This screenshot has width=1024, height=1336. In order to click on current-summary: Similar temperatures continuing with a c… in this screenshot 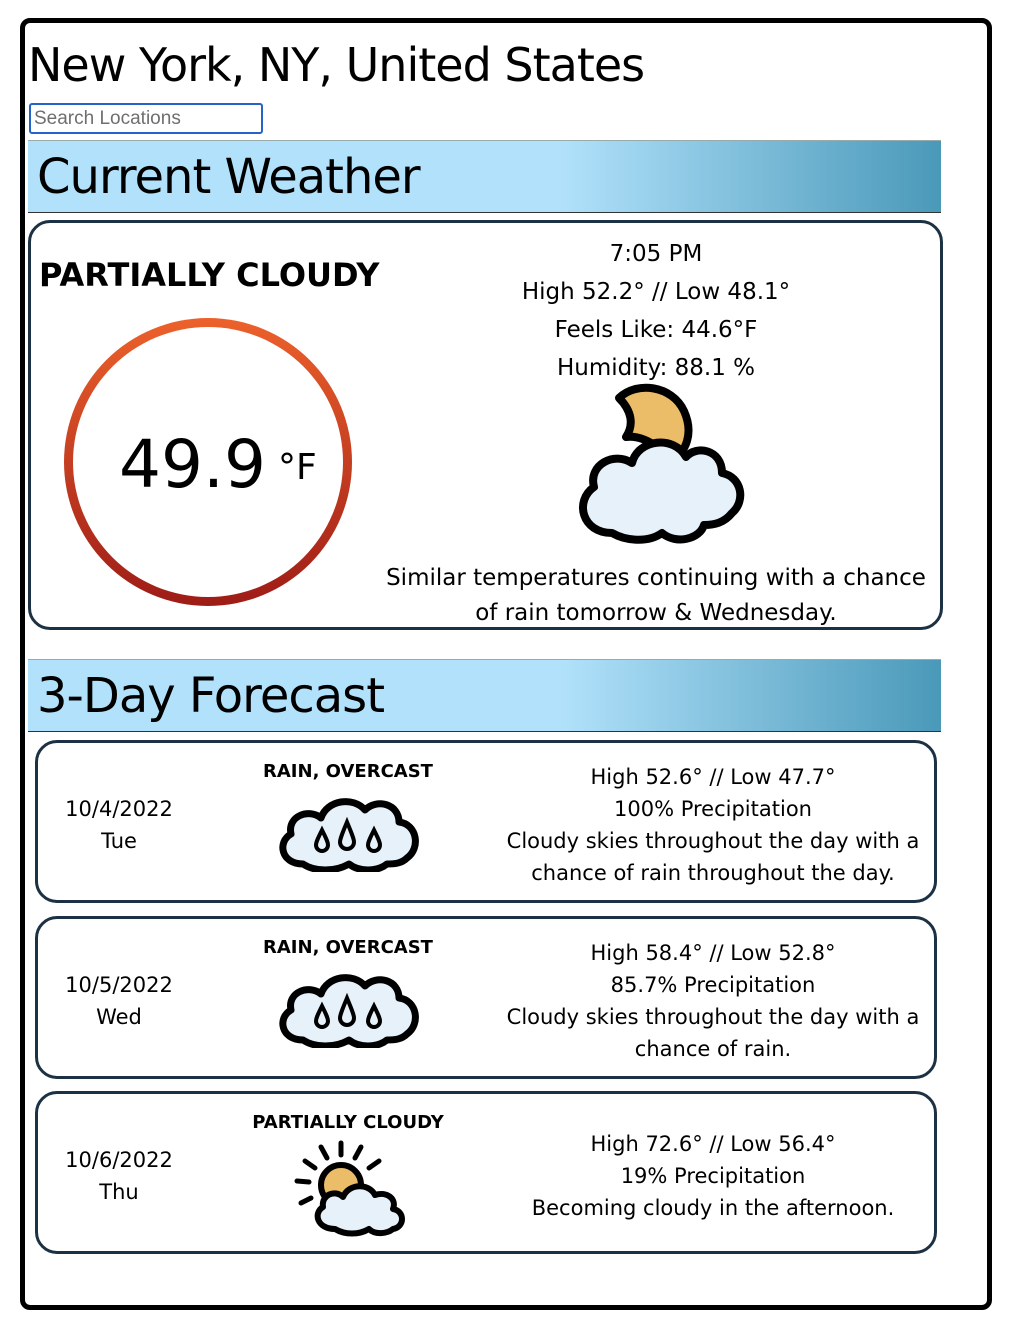, I will do `click(656, 595)`.